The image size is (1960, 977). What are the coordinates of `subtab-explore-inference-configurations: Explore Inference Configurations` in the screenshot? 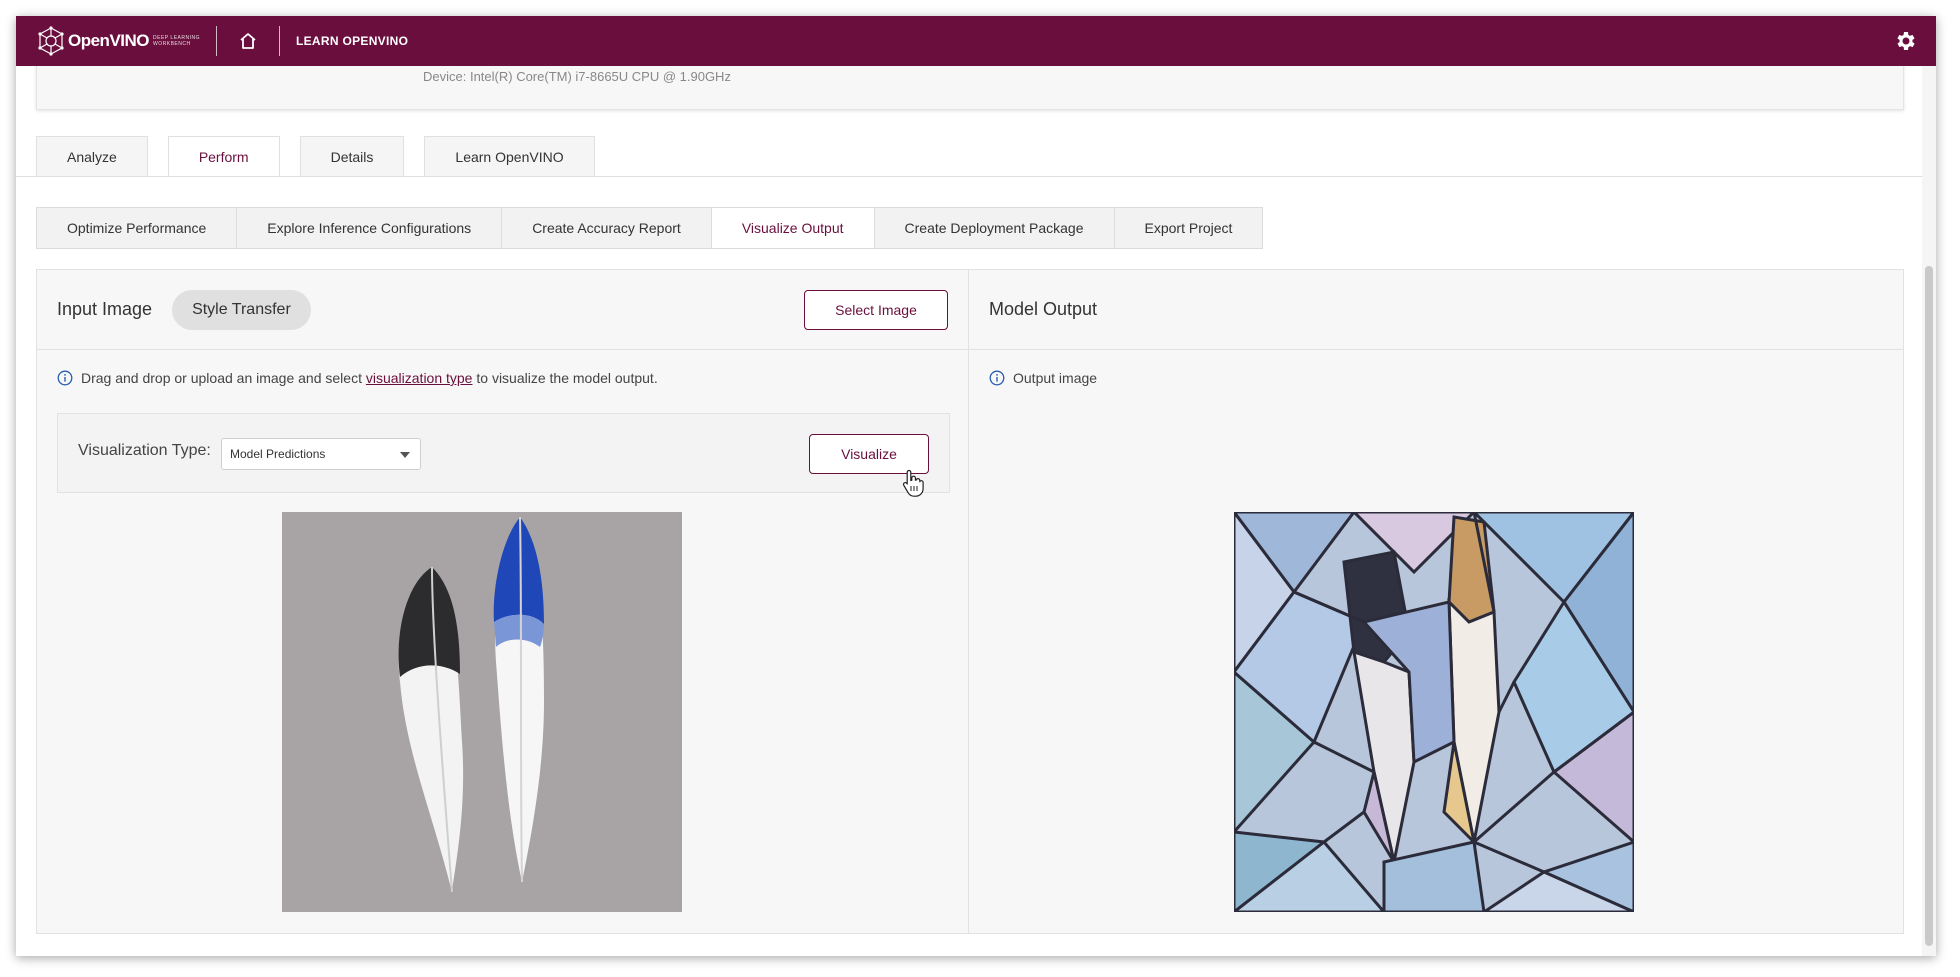 It's located at (370, 228).